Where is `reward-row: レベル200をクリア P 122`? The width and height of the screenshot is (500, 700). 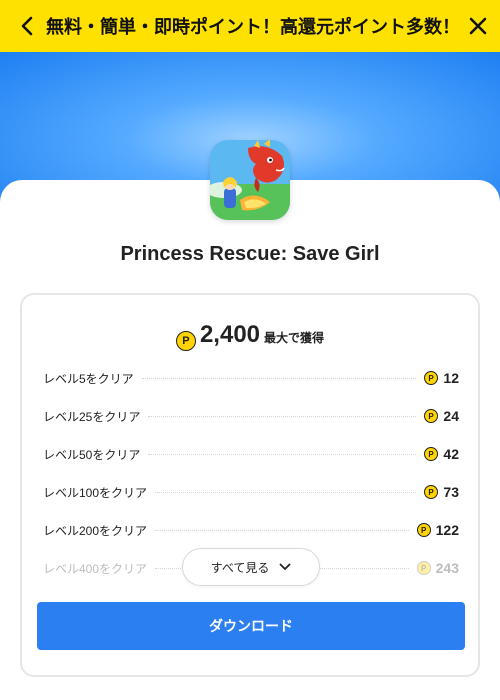 reward-row: レベル200をクリア P 122 is located at coordinates (251, 530).